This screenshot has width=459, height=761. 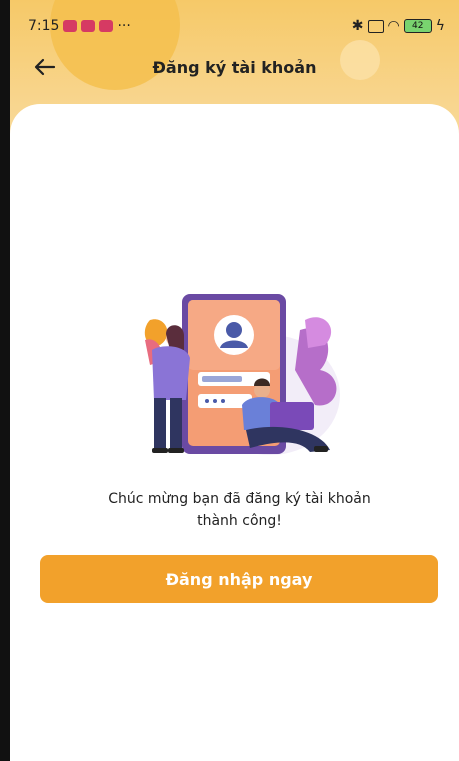 What do you see at coordinates (393, 26) in the screenshot?
I see `wifi-icon: ◠` at bounding box center [393, 26].